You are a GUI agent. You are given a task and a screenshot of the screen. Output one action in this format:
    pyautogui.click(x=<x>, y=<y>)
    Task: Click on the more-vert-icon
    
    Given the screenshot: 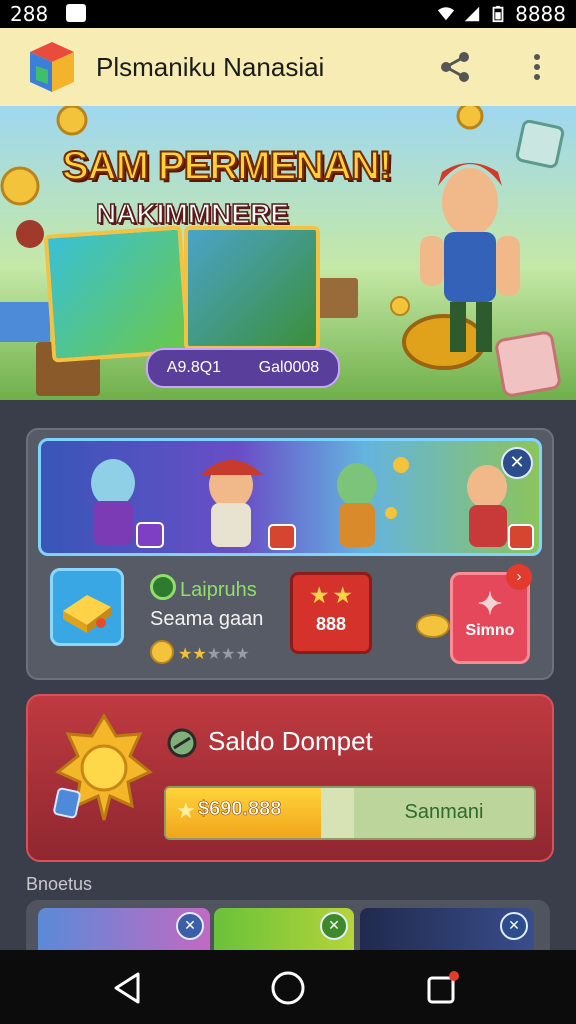 What is the action you would take?
    pyautogui.click(x=537, y=67)
    